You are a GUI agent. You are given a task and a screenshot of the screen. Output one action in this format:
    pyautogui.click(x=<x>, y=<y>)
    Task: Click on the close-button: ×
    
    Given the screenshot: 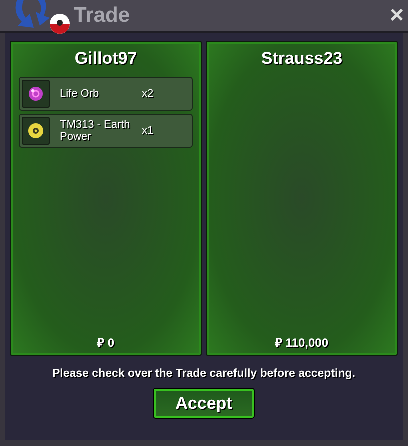 What is the action you would take?
    pyautogui.click(x=397, y=16)
    